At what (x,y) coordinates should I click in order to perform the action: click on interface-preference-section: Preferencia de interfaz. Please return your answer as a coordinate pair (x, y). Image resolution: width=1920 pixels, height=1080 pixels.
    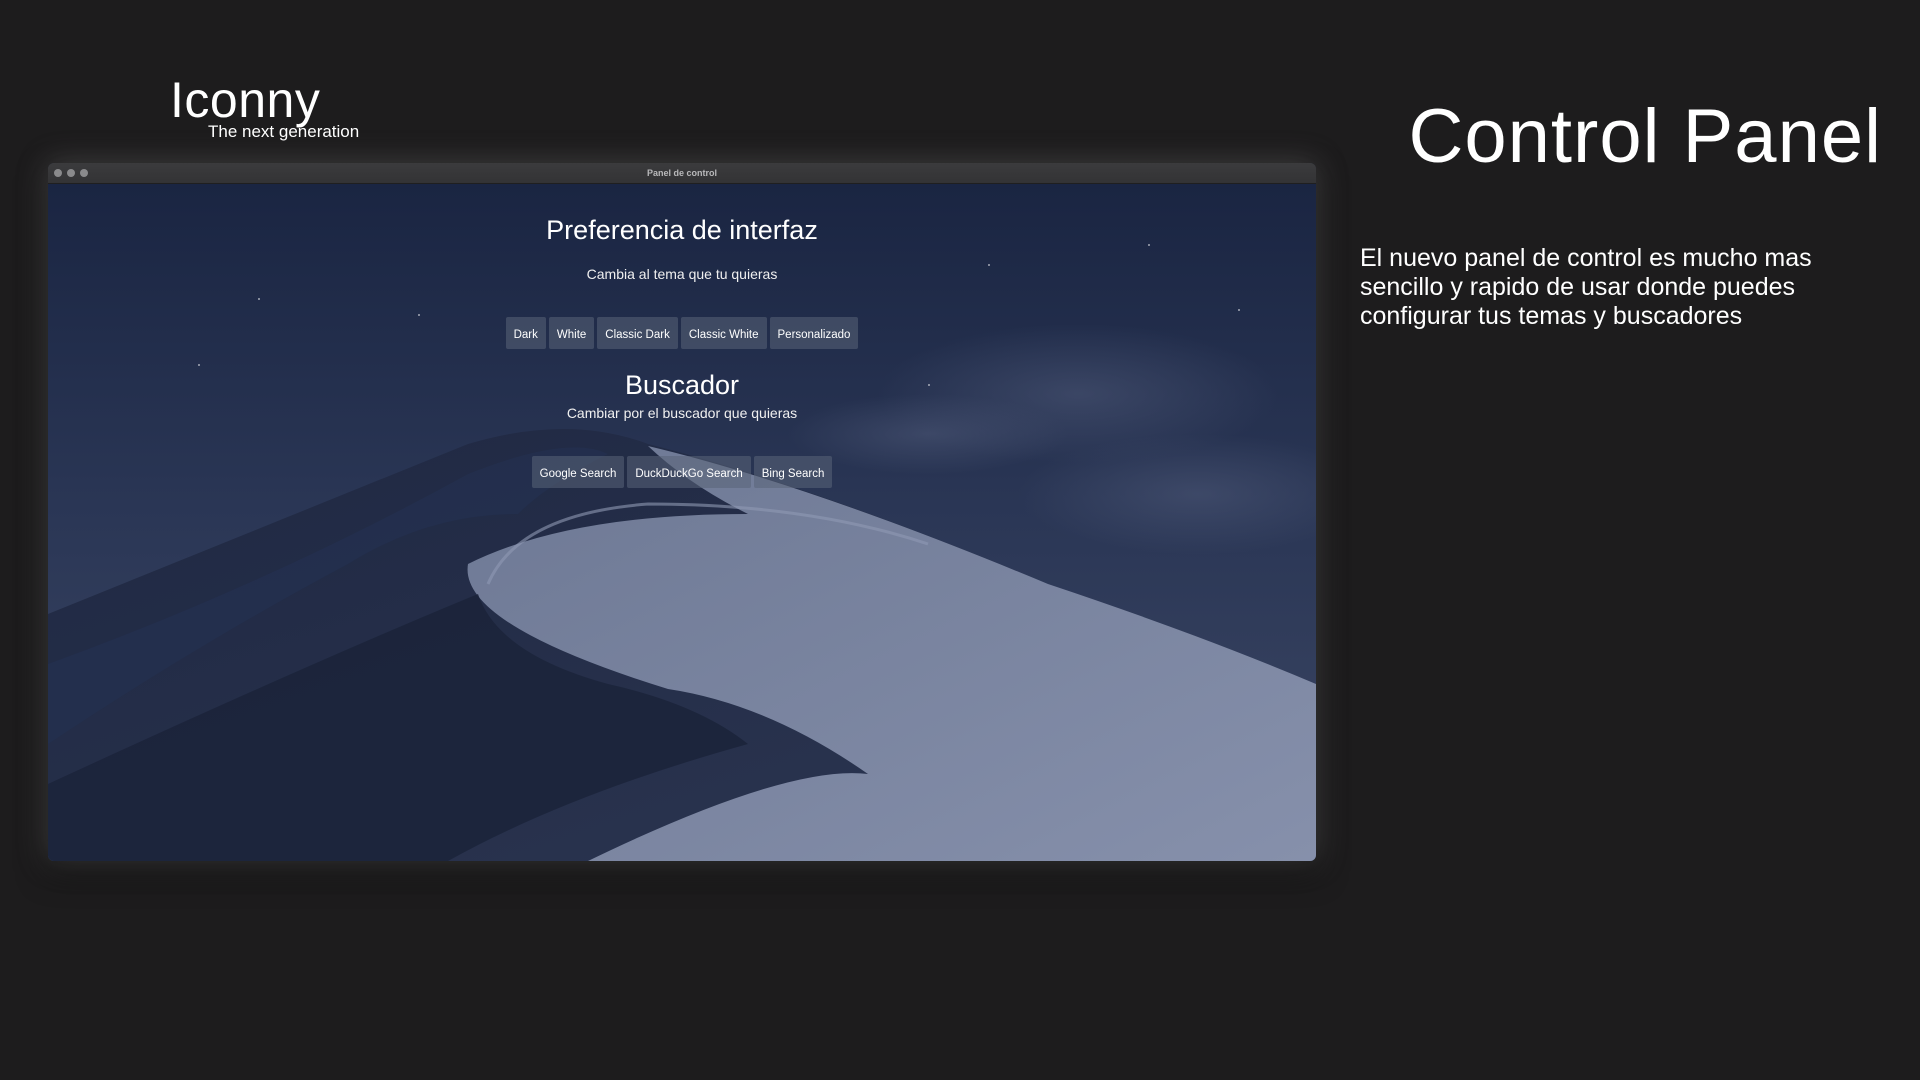
    Looking at the image, I should click on (682, 230).